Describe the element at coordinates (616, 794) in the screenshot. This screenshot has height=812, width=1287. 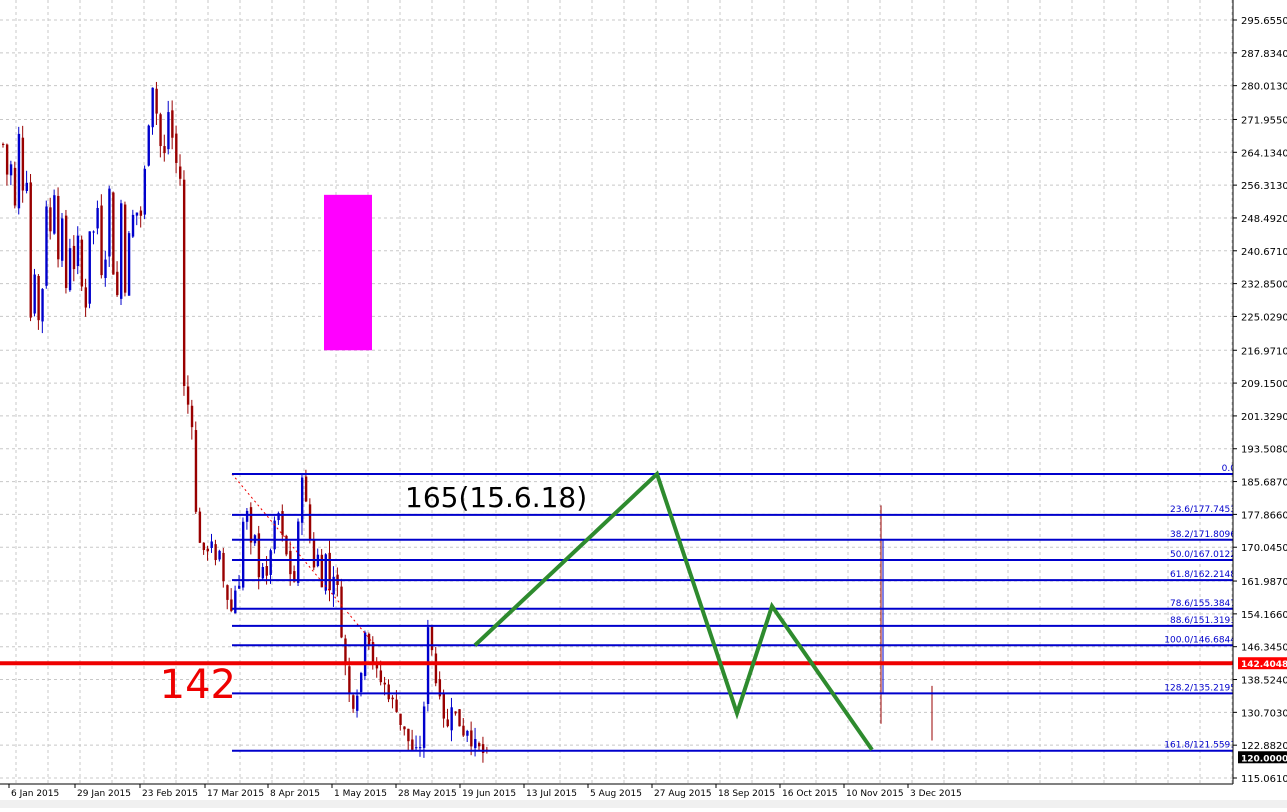
I see `x-tick-label: 5 Aug 2015` at that location.